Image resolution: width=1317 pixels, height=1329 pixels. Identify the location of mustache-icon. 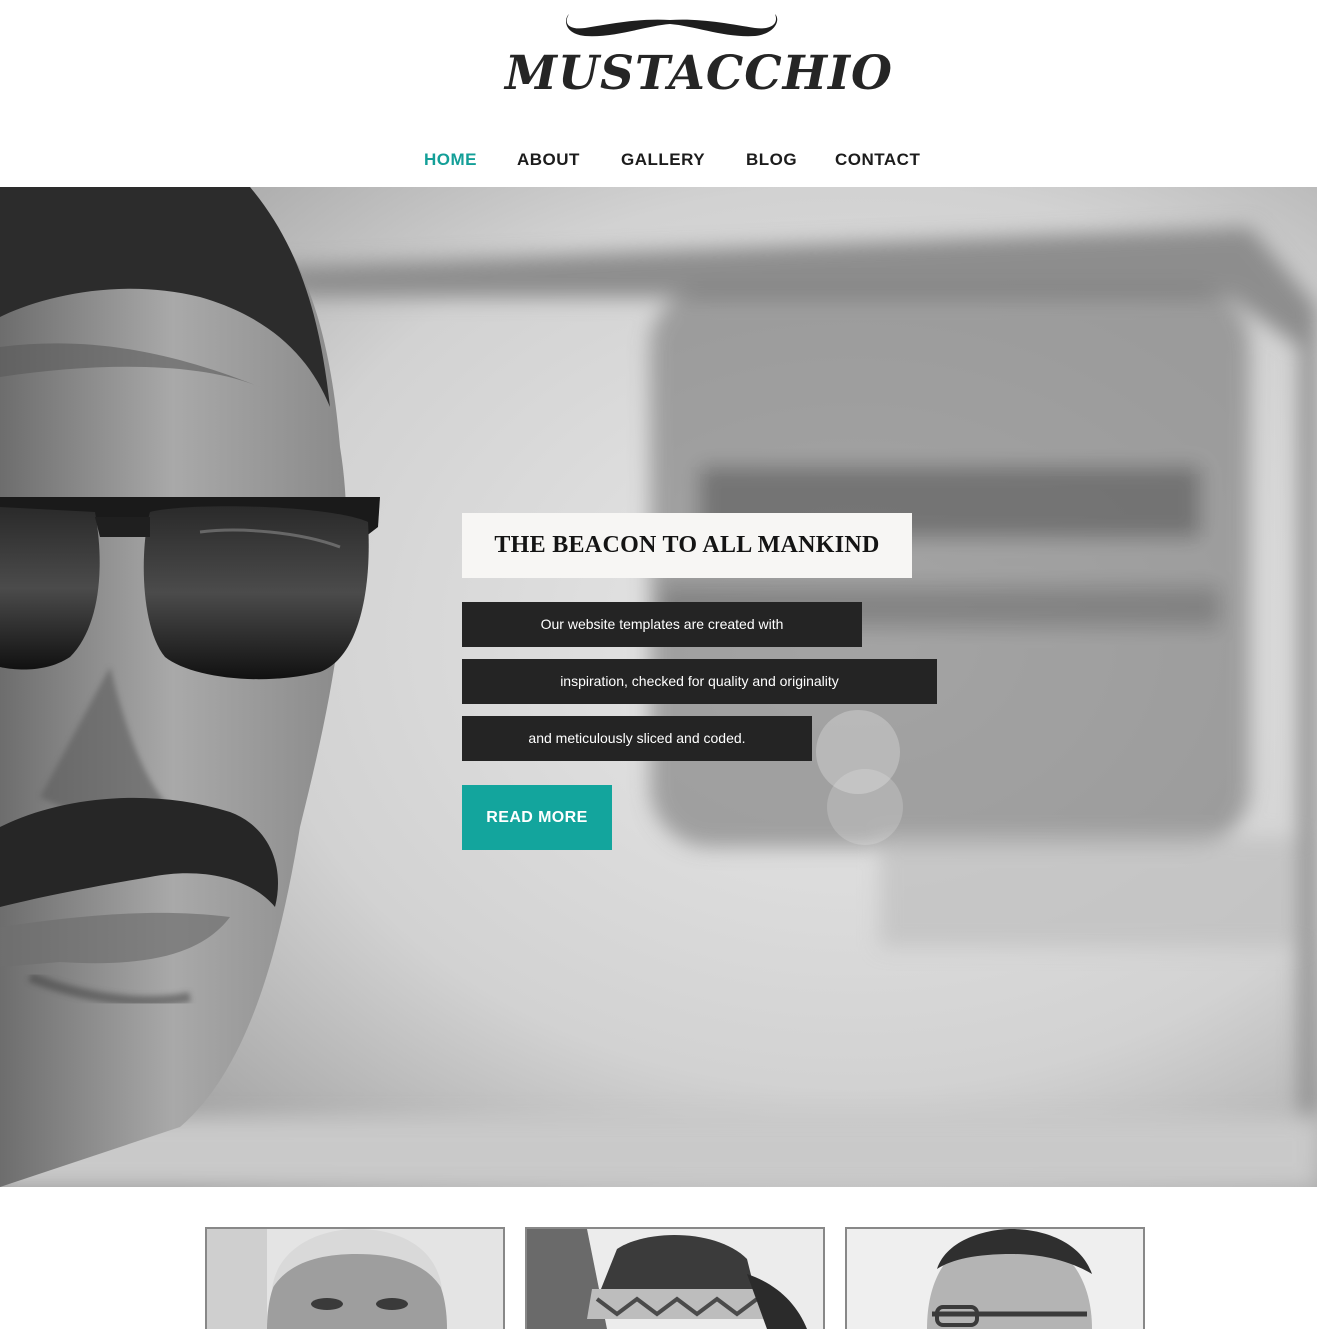
(672, 25).